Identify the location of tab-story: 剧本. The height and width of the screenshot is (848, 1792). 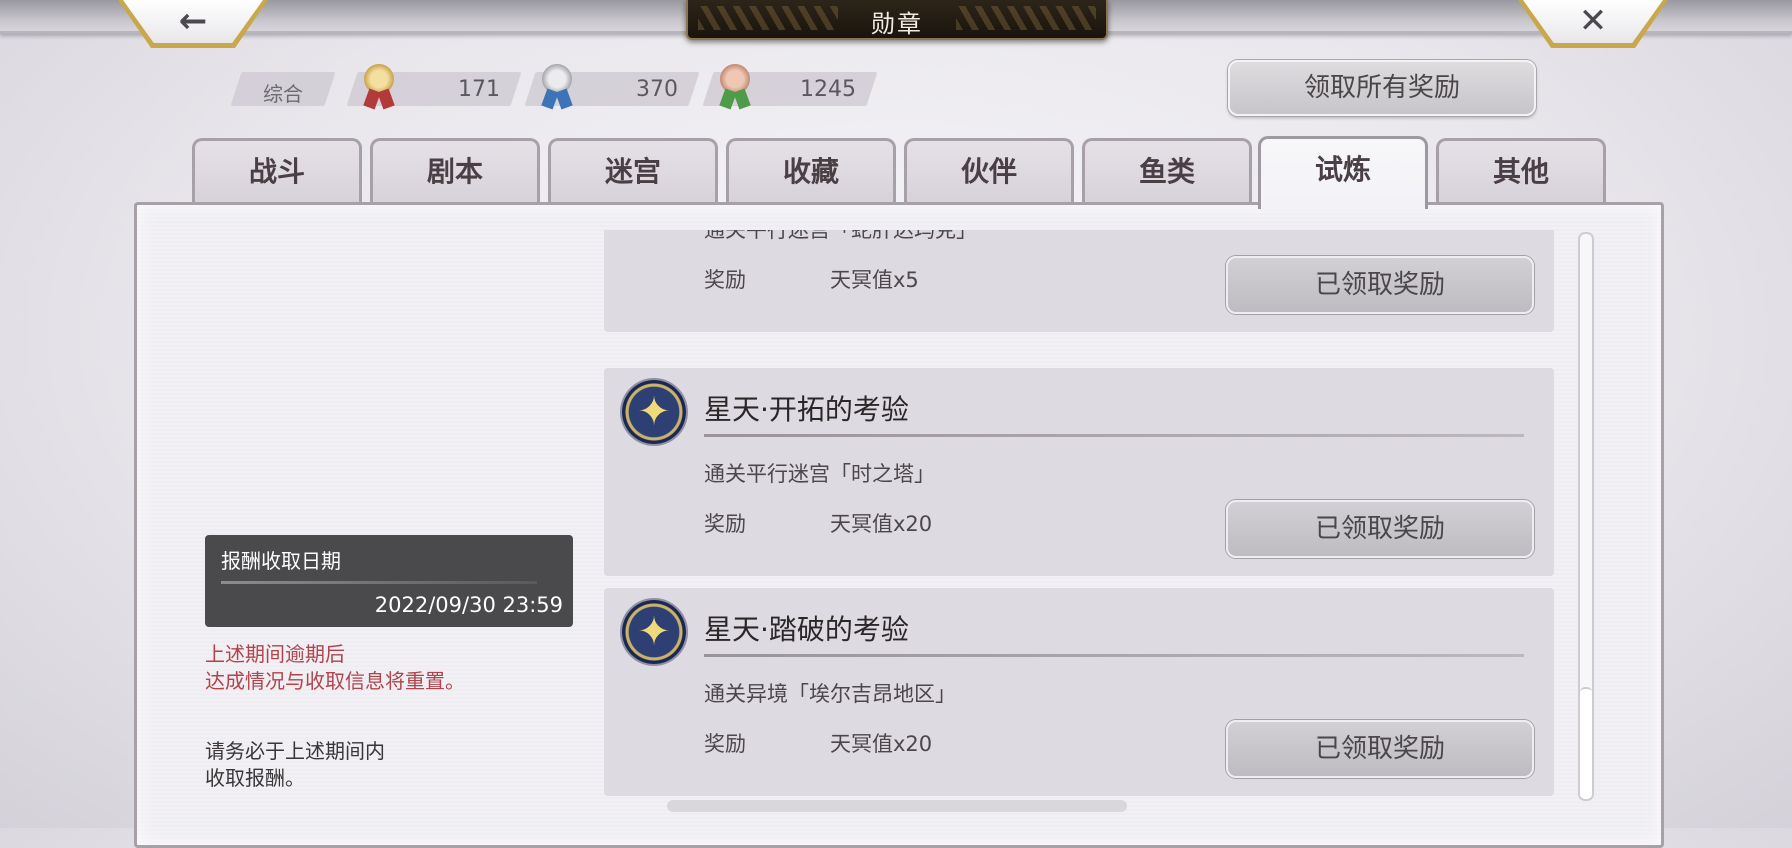
(455, 172).